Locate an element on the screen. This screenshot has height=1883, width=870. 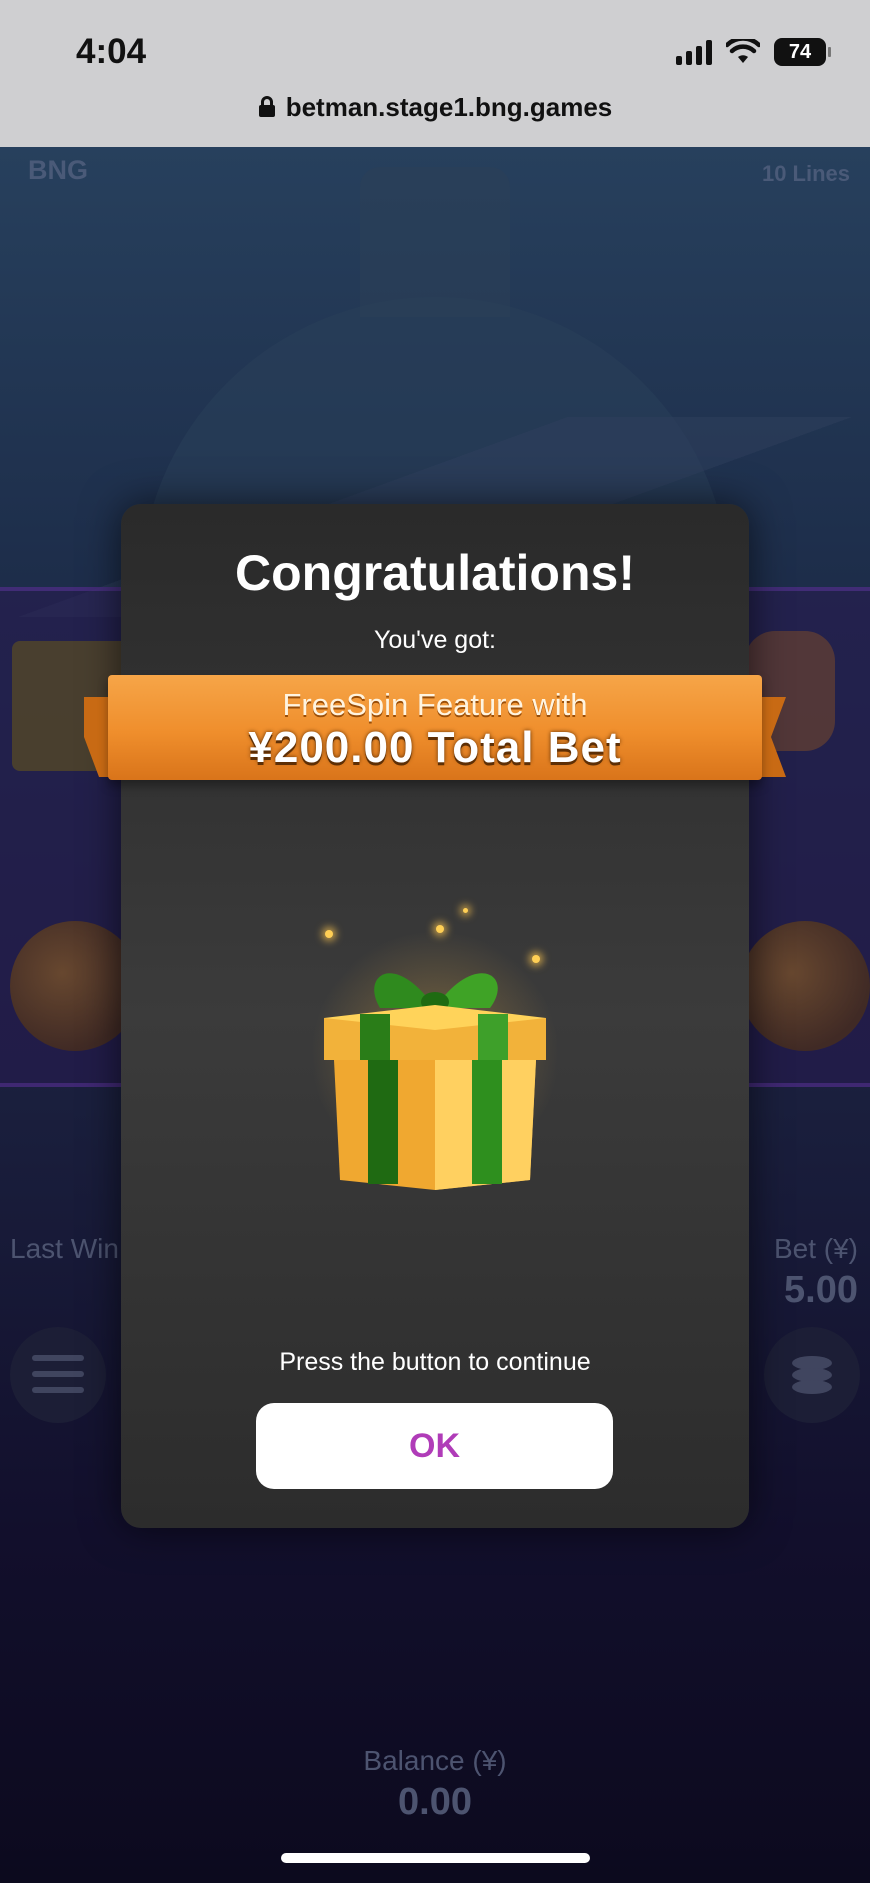
brand-logo: BNG is located at coordinates (58, 170).